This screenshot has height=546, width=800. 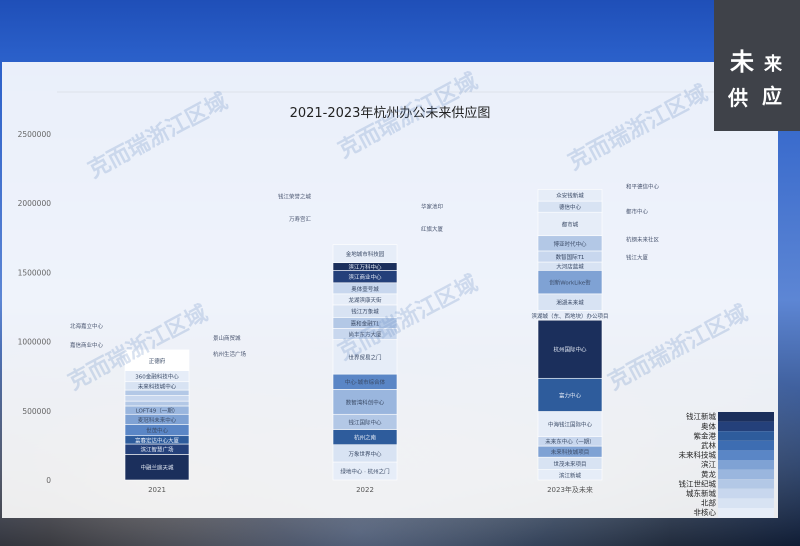 What do you see at coordinates (230, 354) in the screenshot?
I see `side-label: 杭州生活广场` at bounding box center [230, 354].